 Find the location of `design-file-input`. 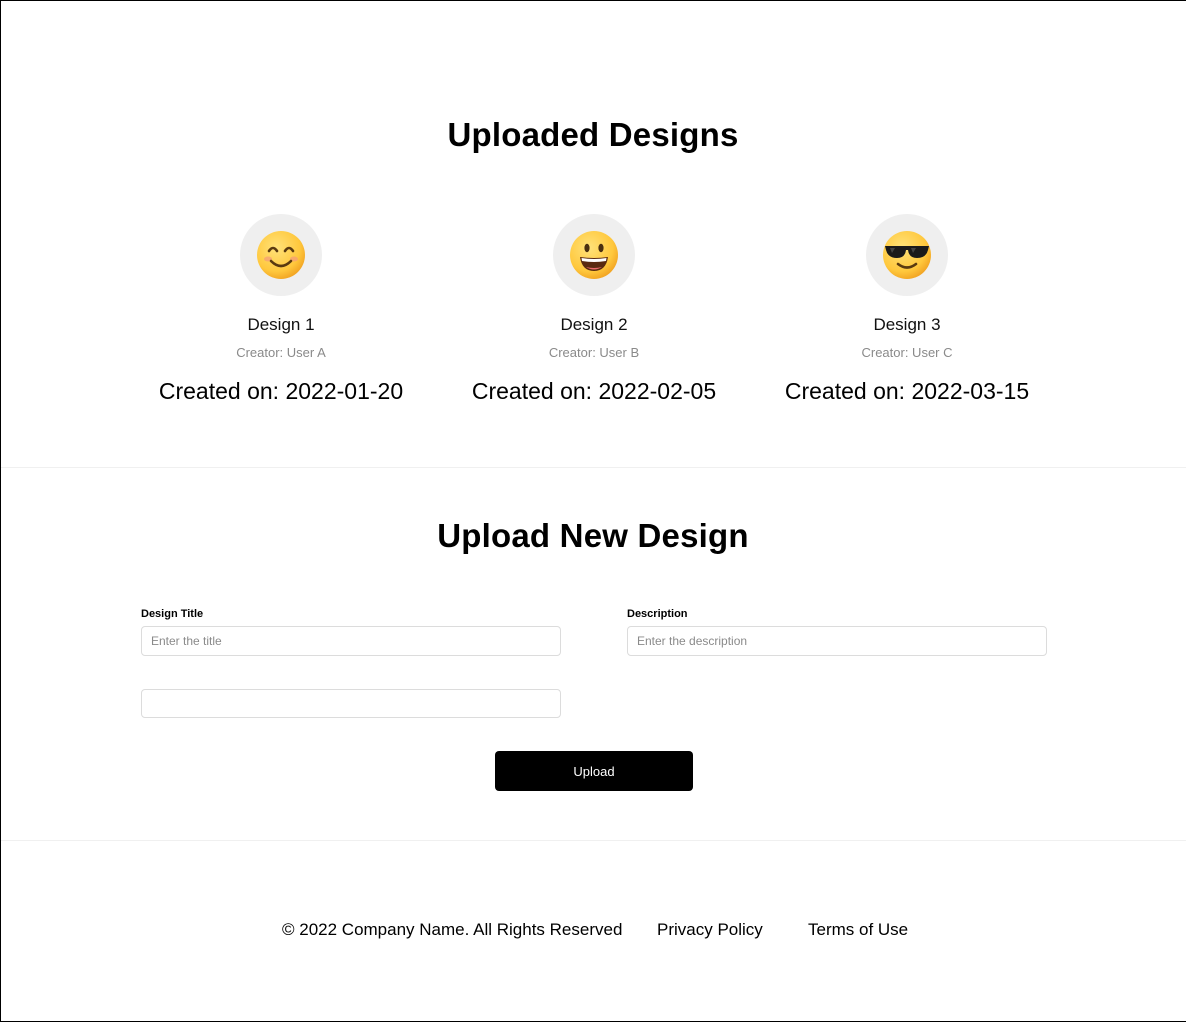

design-file-input is located at coordinates (351, 703).